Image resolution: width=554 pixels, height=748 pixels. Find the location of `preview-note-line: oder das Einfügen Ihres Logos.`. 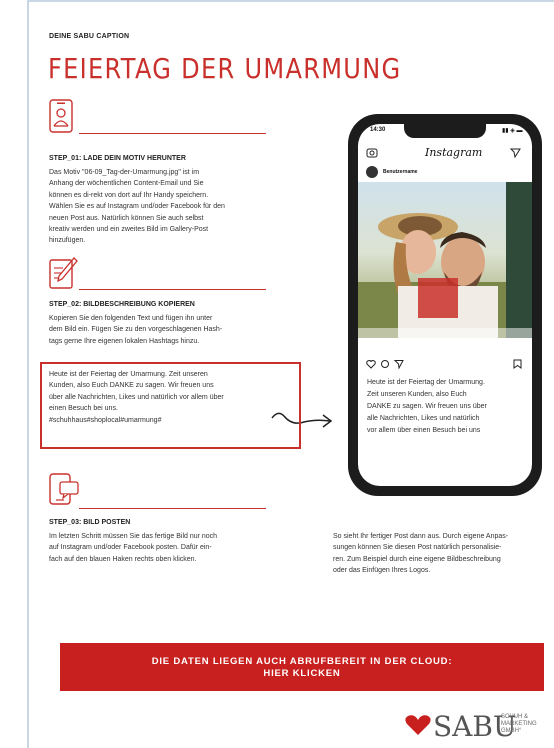

preview-note-line: oder das Einfügen Ihres Logos. is located at coordinates (382, 571).